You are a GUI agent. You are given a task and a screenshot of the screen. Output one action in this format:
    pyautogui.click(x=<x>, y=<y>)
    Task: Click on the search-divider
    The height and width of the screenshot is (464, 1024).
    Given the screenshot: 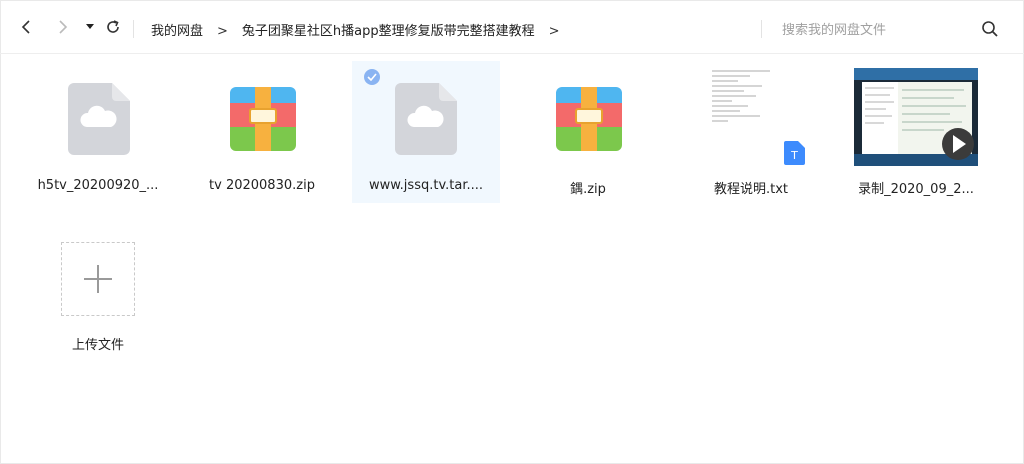 What is the action you would take?
    pyautogui.click(x=761, y=29)
    